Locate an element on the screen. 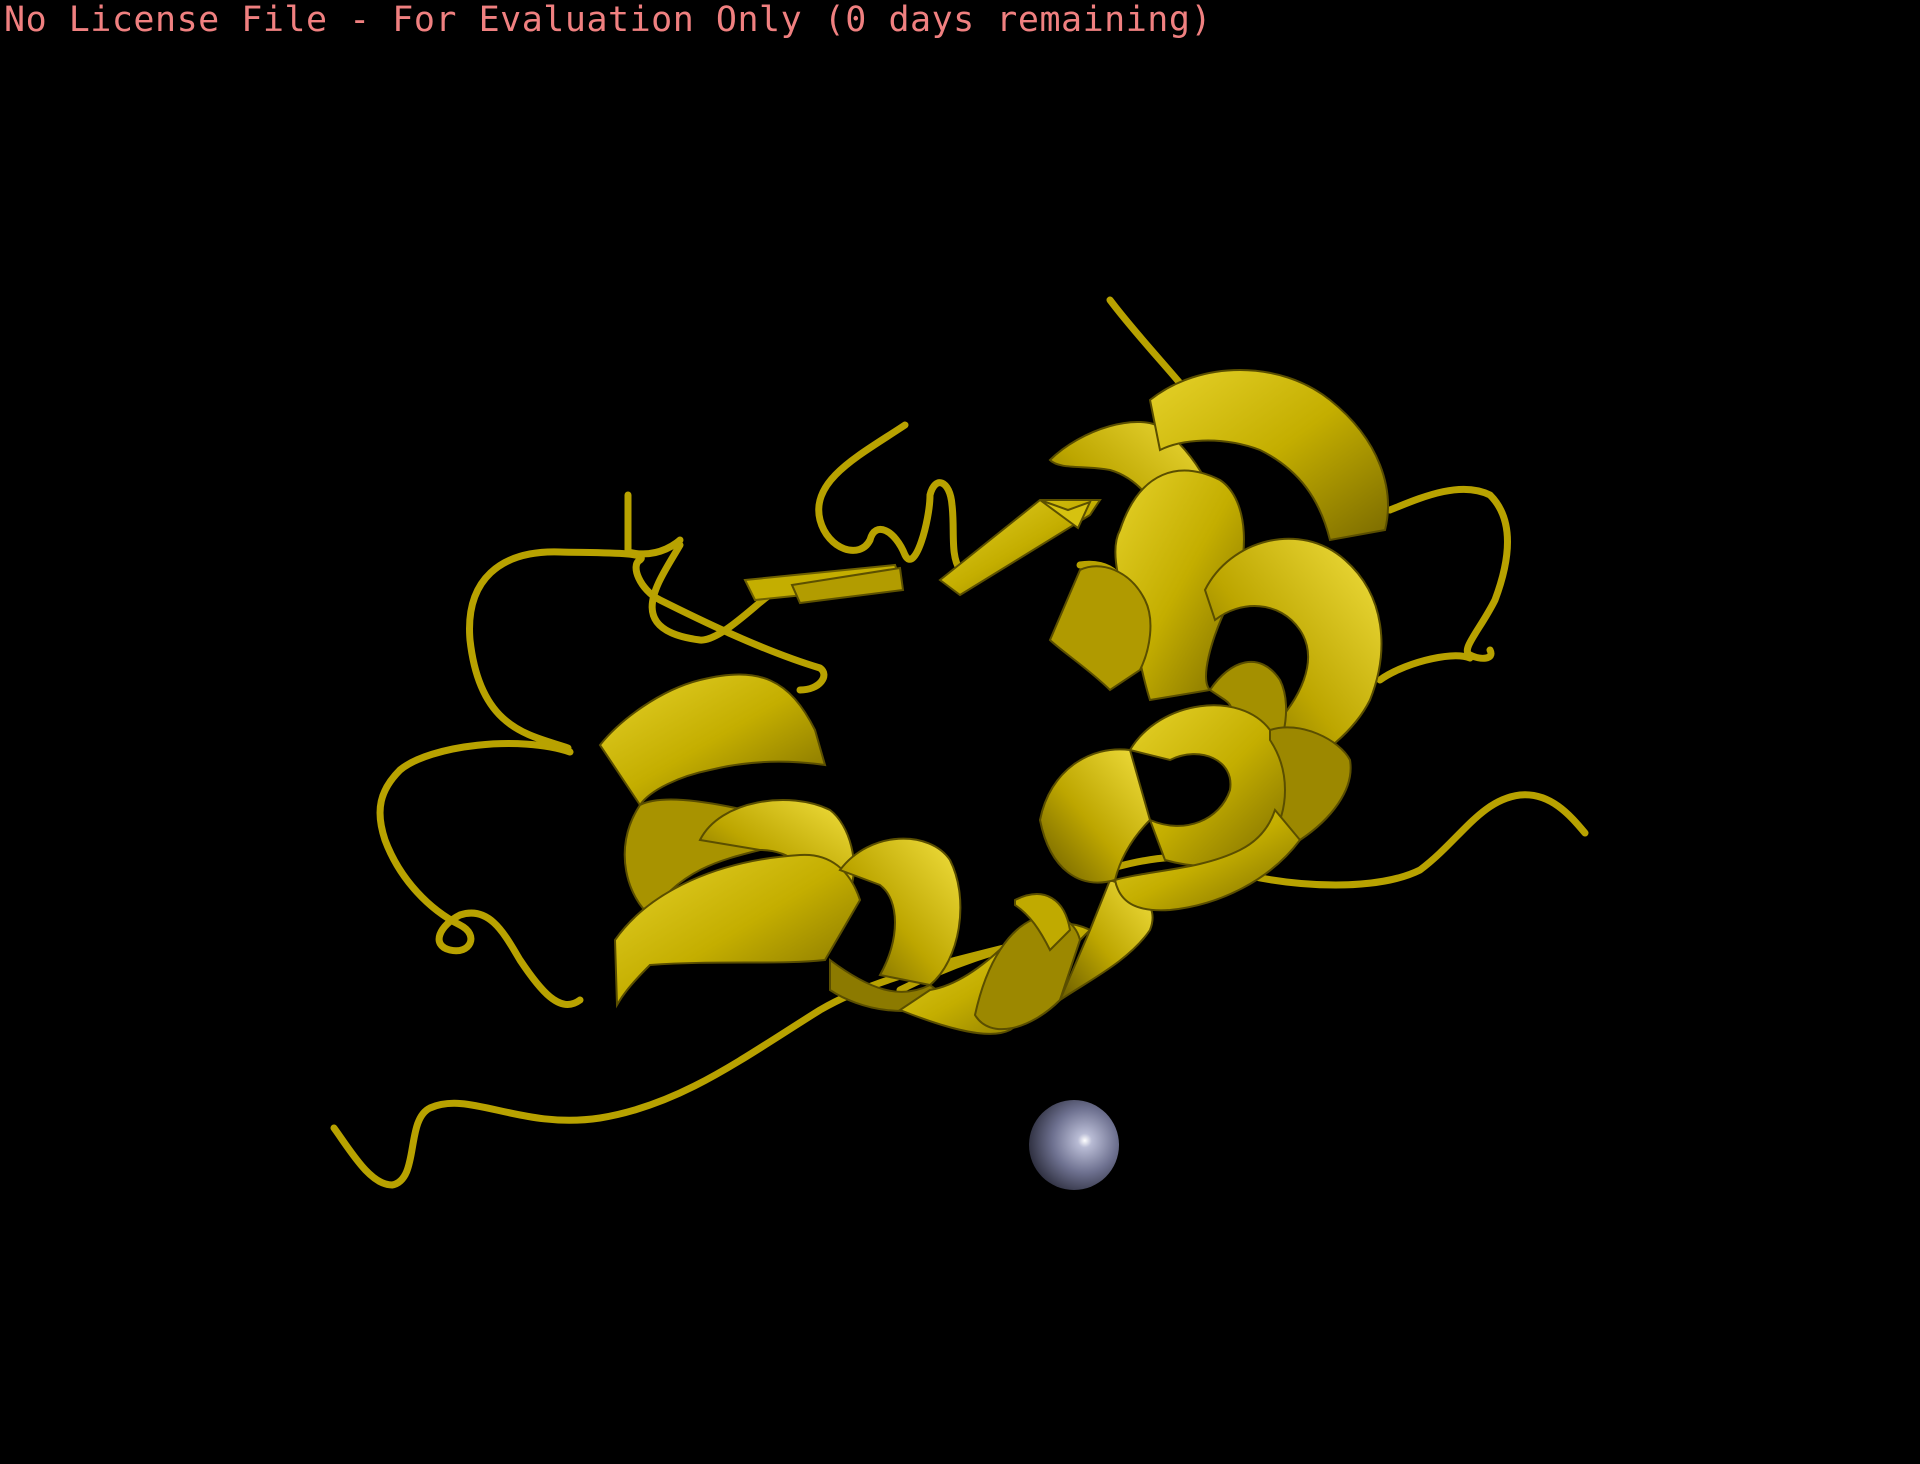  beta-strands is located at coordinates (922, 552).